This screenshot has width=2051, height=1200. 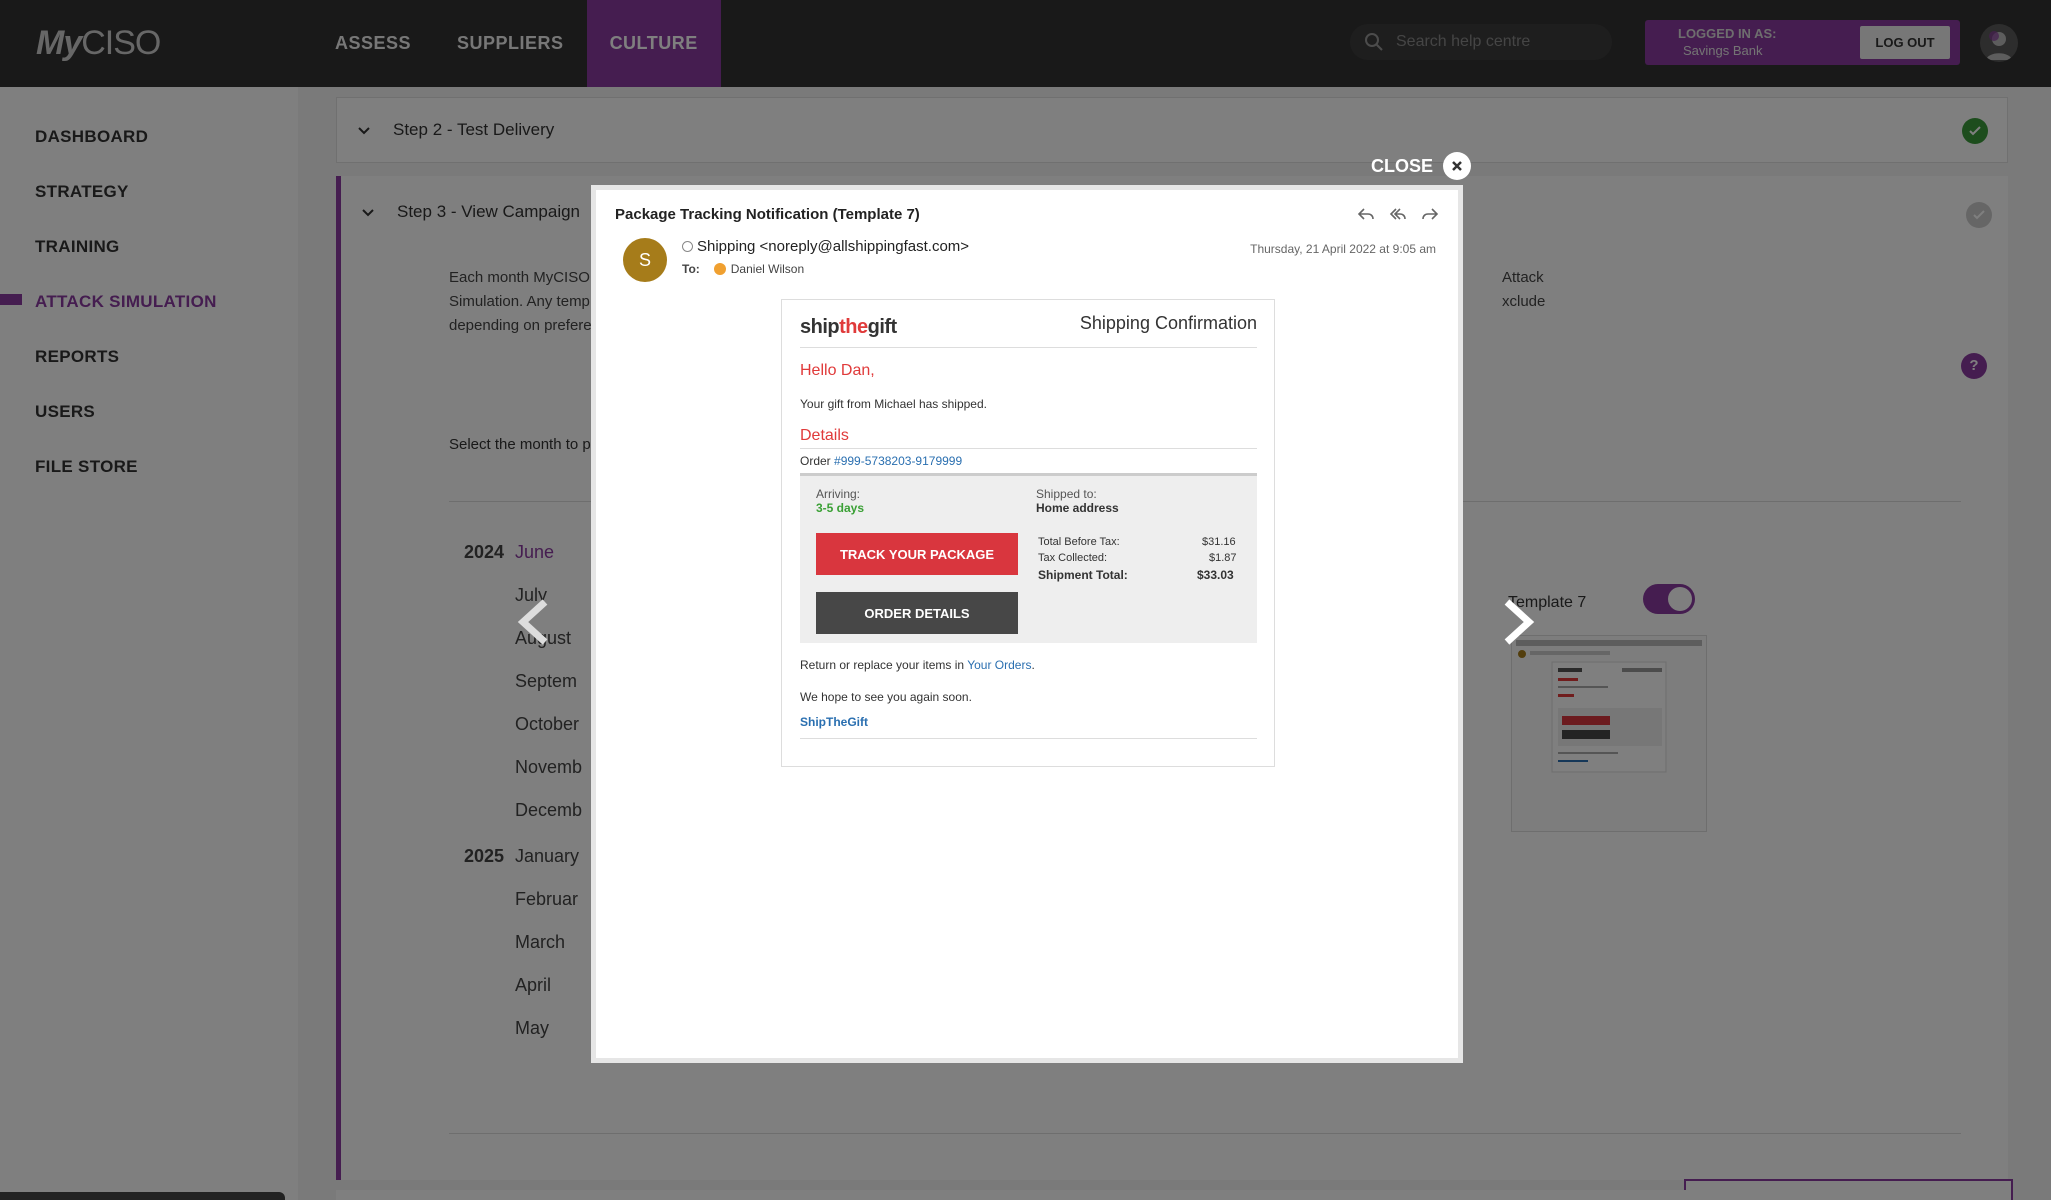 I want to click on greeting: Hello Dan,, so click(x=837, y=370).